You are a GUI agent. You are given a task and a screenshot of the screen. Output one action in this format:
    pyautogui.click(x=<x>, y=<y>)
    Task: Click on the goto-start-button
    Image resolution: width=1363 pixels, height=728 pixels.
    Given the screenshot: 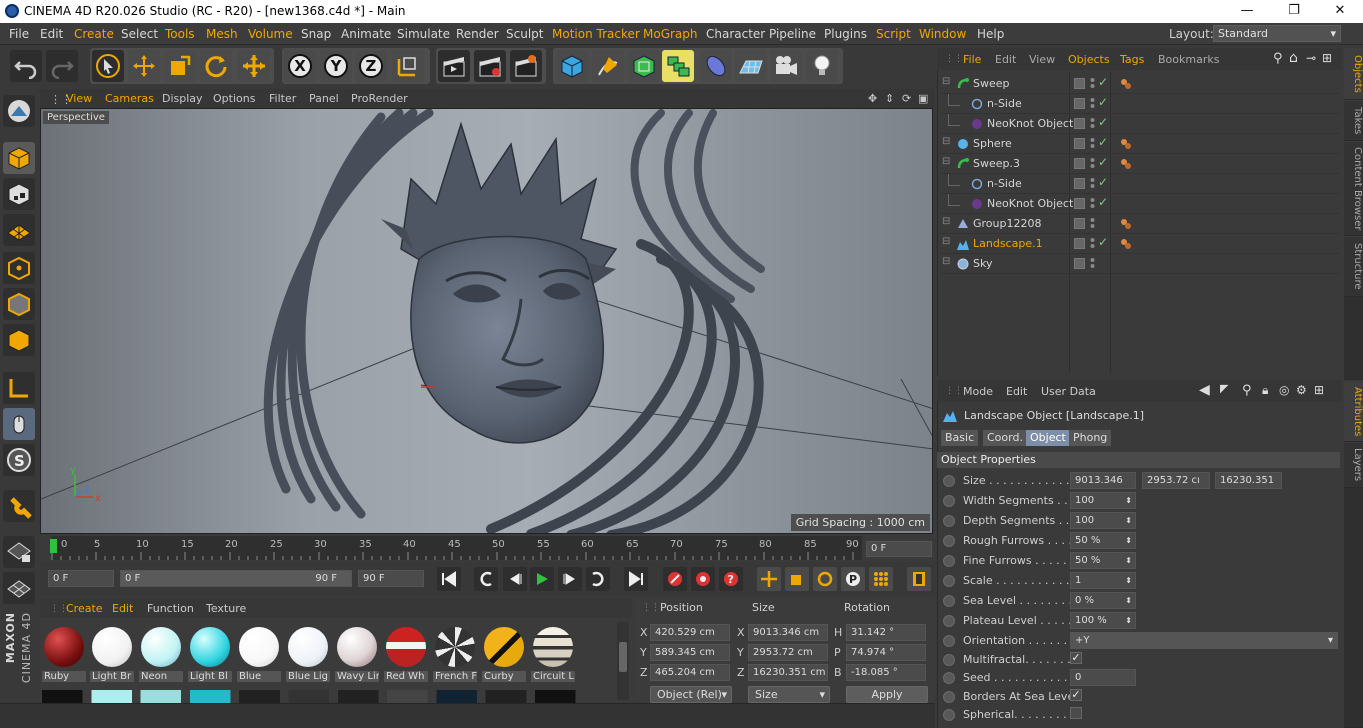 What is the action you would take?
    pyautogui.click(x=449, y=579)
    